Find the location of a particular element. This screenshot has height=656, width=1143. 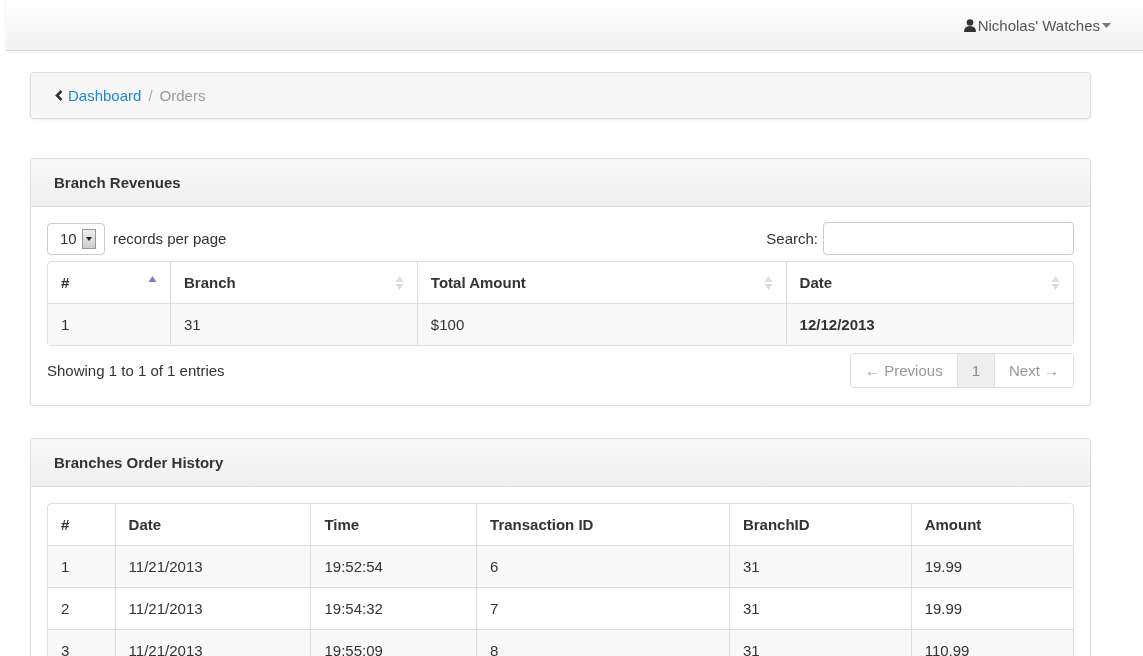

chevron-left-icon is located at coordinates (59, 95).